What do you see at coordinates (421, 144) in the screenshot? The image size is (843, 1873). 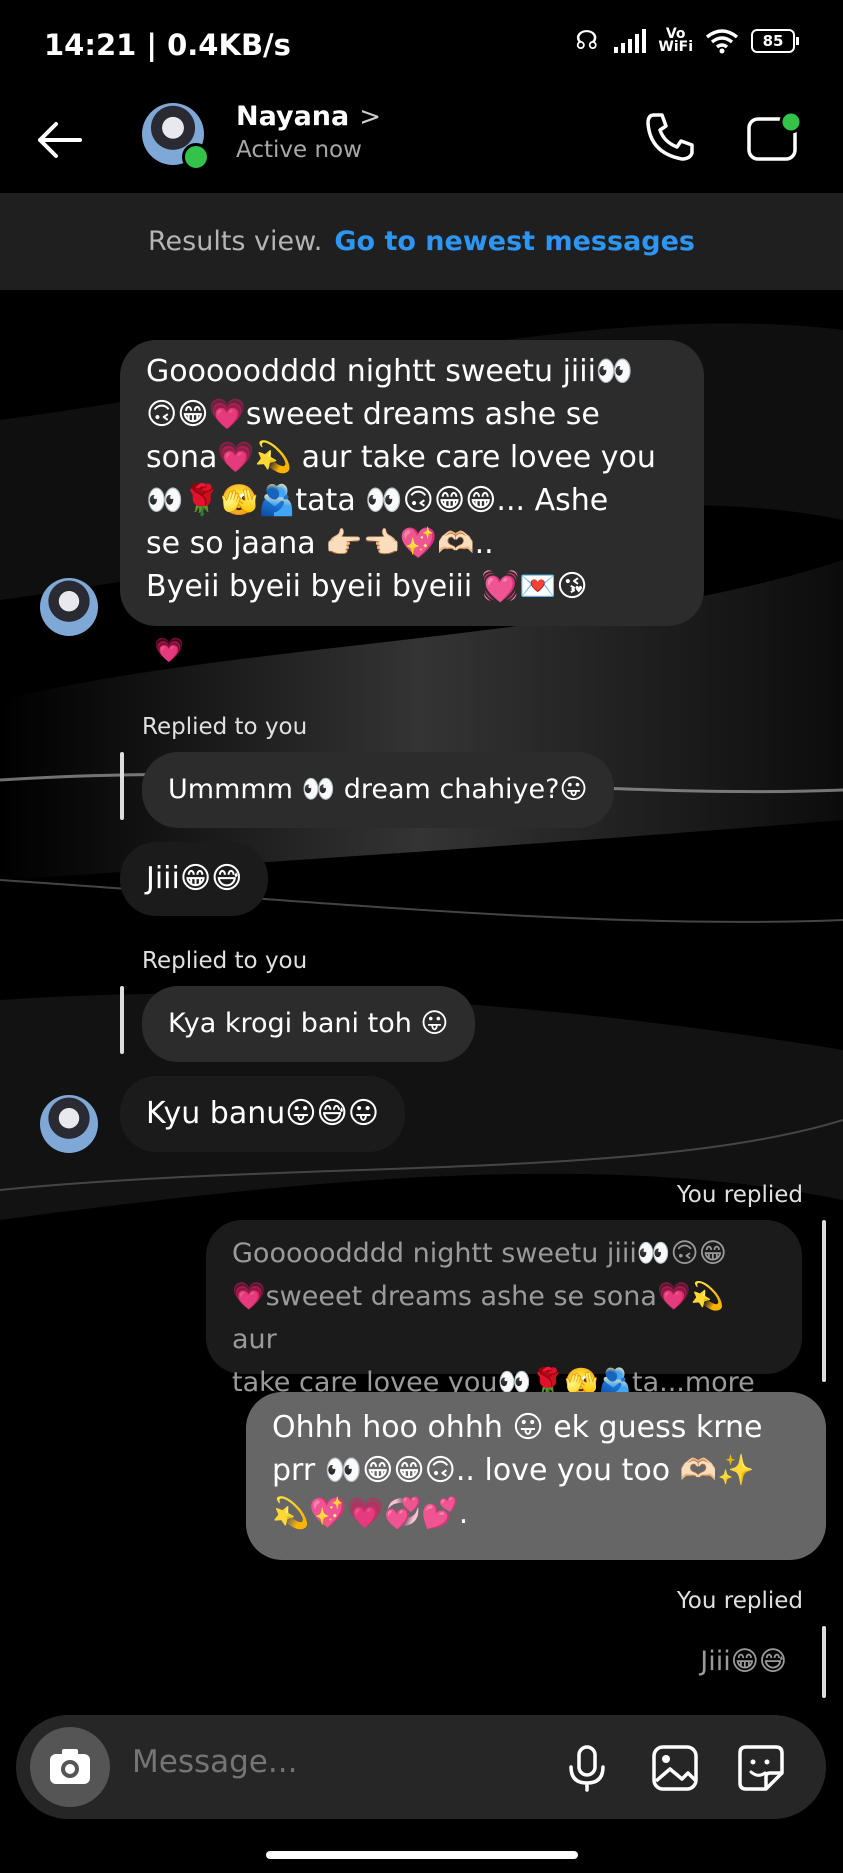 I see `chat-header: Nayana > Active now` at bounding box center [421, 144].